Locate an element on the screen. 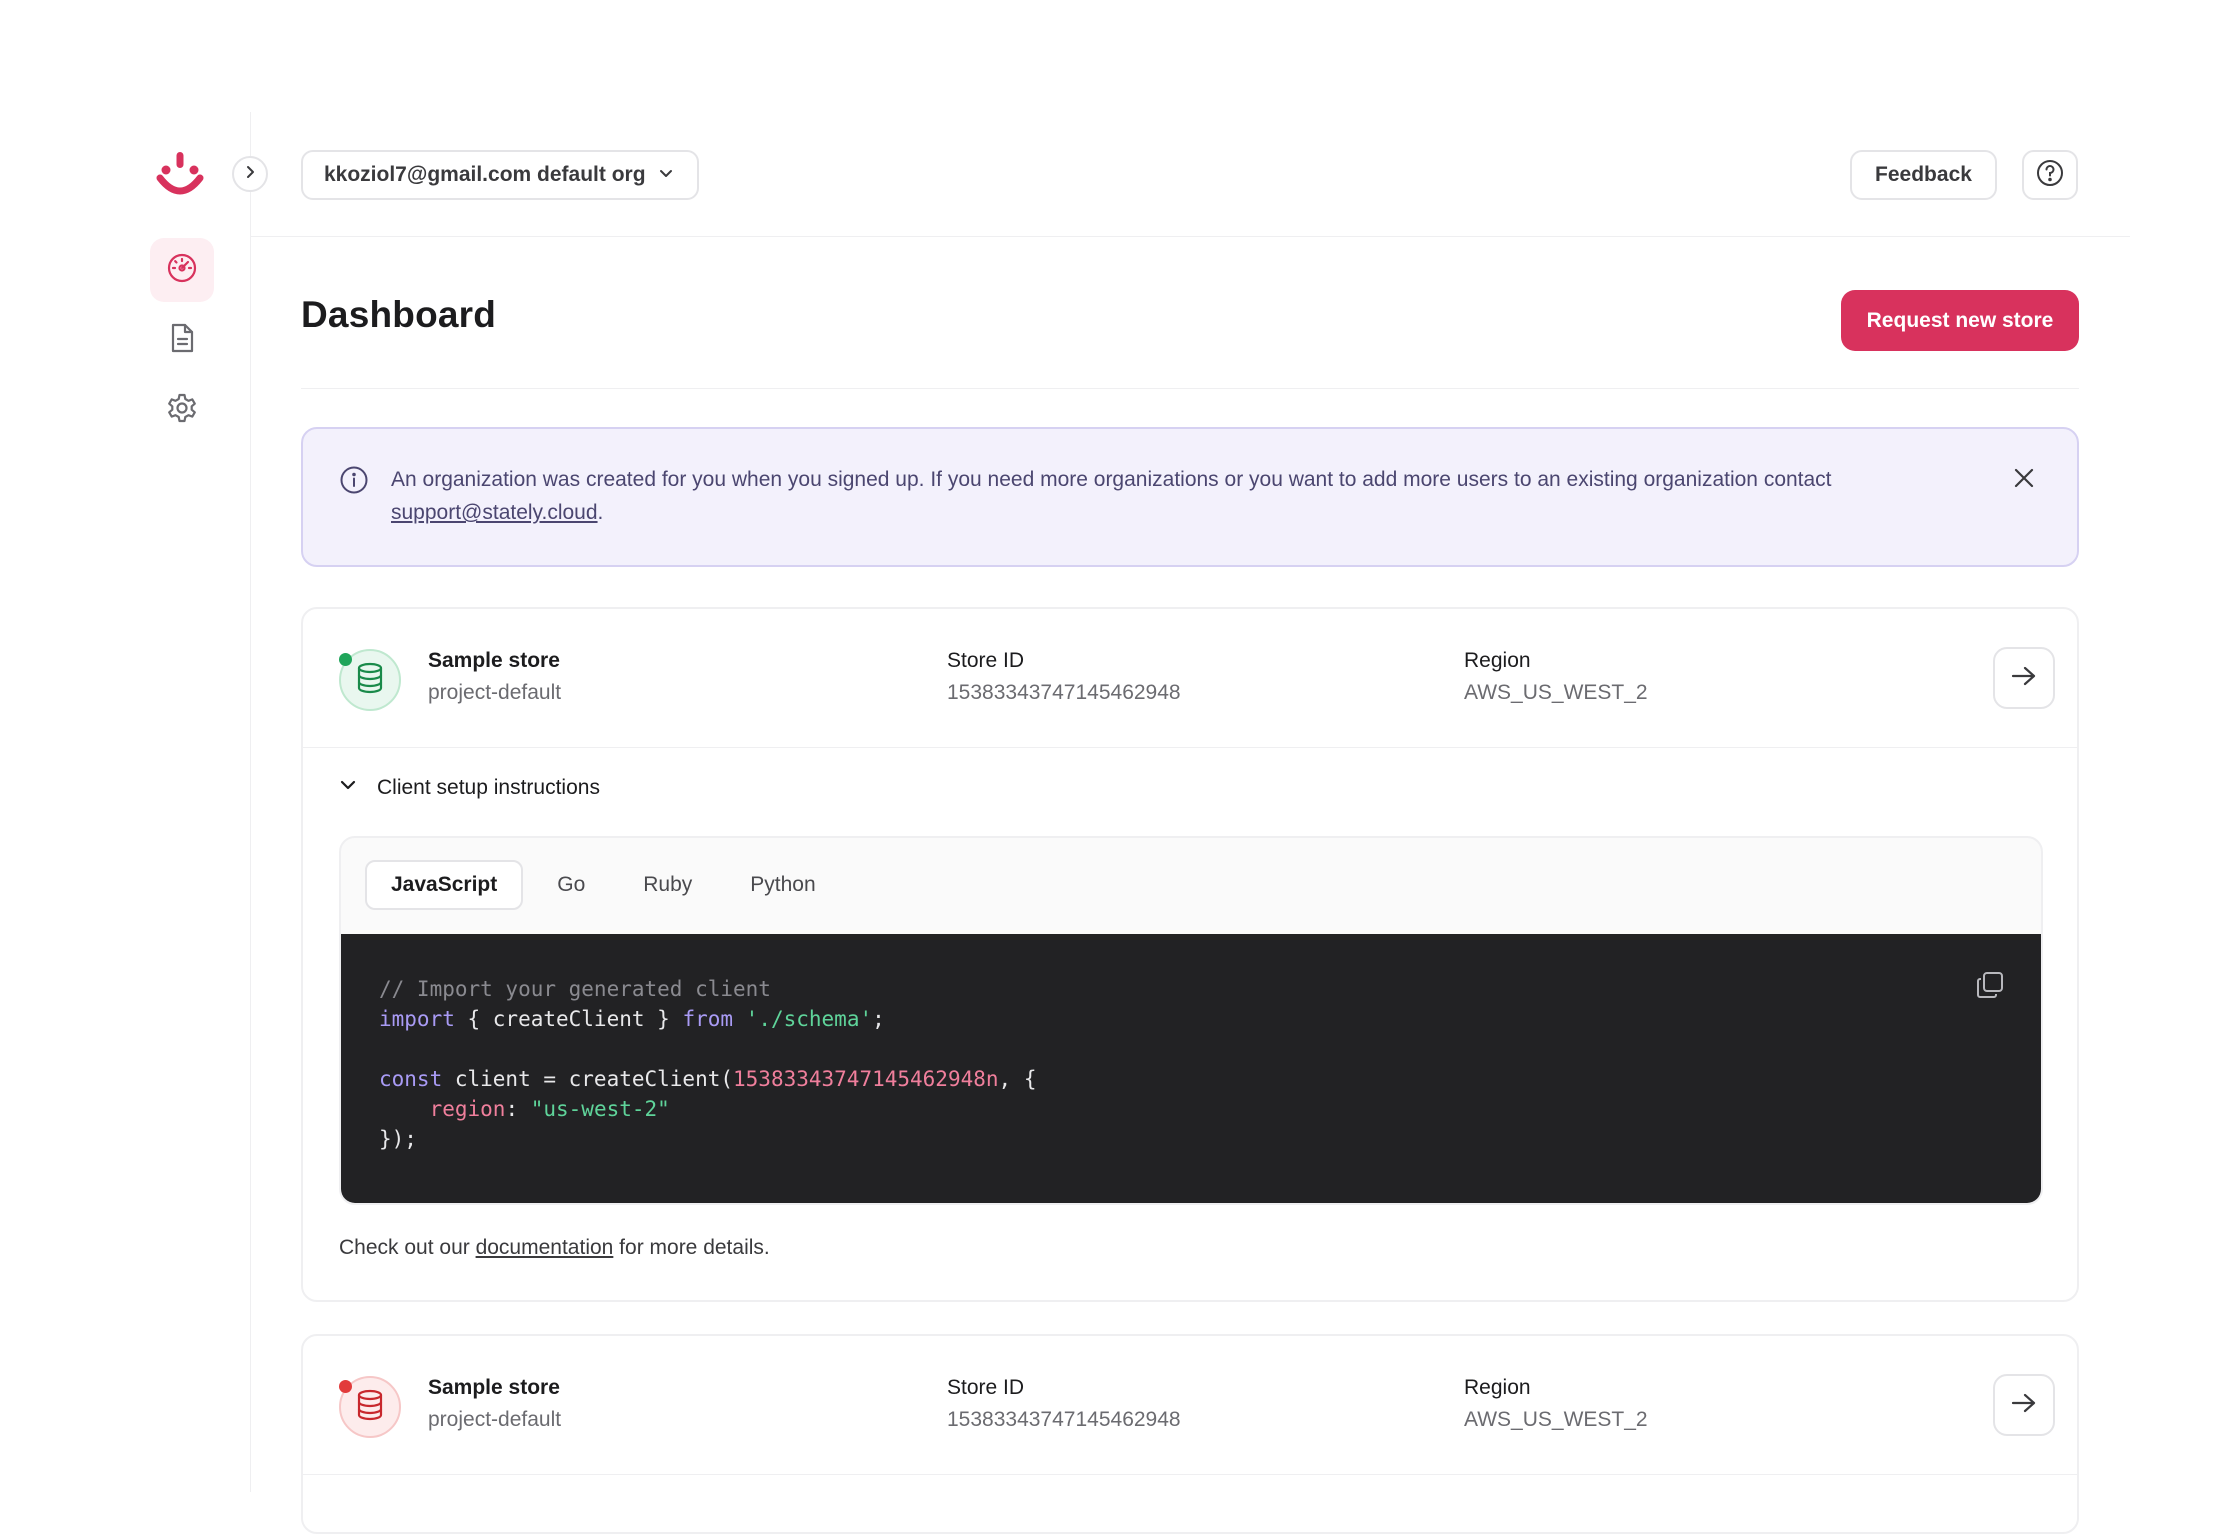 The width and height of the screenshot is (2240, 1534). topbar-divider is located at coordinates (1190, 236).